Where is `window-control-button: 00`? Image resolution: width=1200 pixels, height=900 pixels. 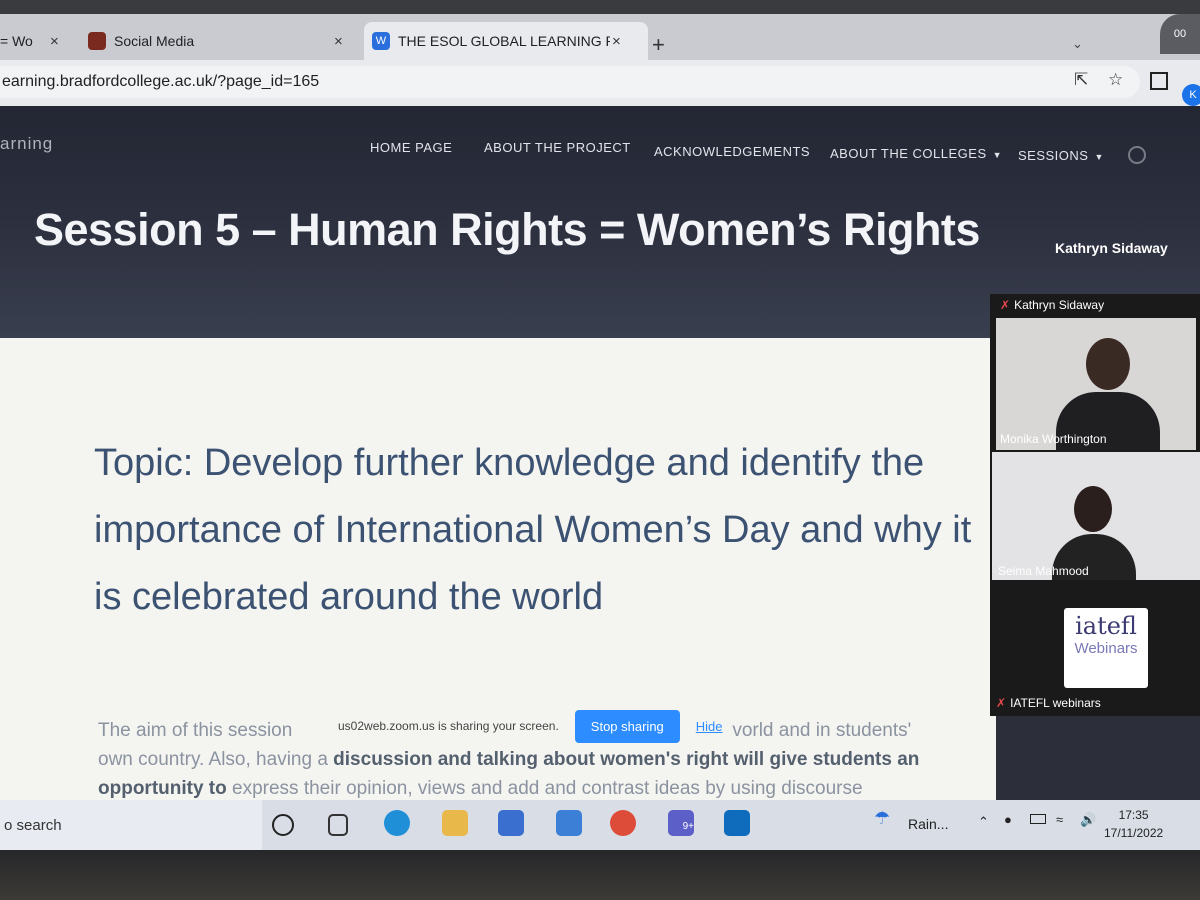
window-control-button: 00 is located at coordinates (1180, 34).